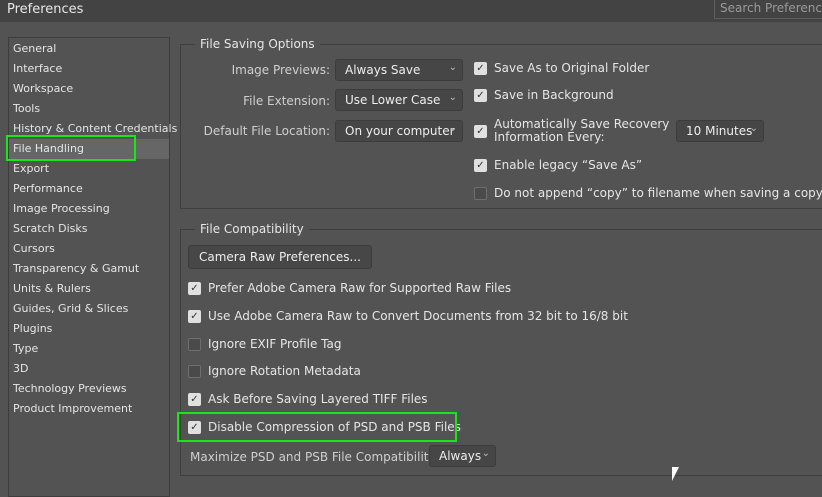 Image resolution: width=822 pixels, height=497 pixels. I want to click on highlight-file-handling, so click(71, 148).